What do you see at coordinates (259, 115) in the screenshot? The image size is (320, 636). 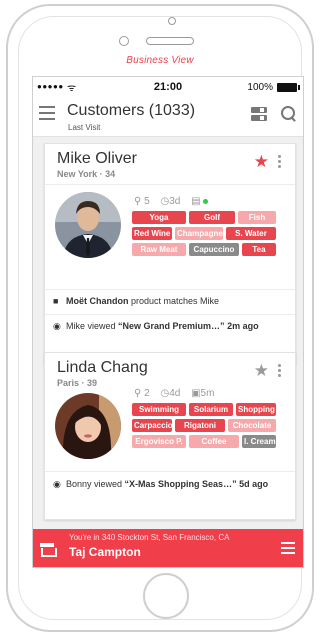 I see `filter-icon` at bounding box center [259, 115].